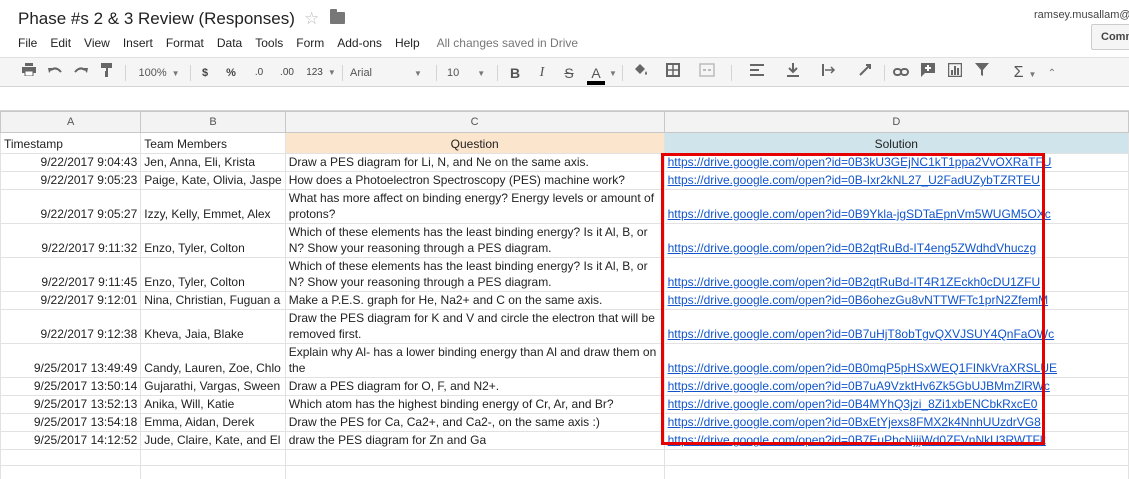 The height and width of the screenshot is (479, 1129). Describe the element at coordinates (359, 44) in the screenshot. I see `menu-addons: Add-ons` at that location.